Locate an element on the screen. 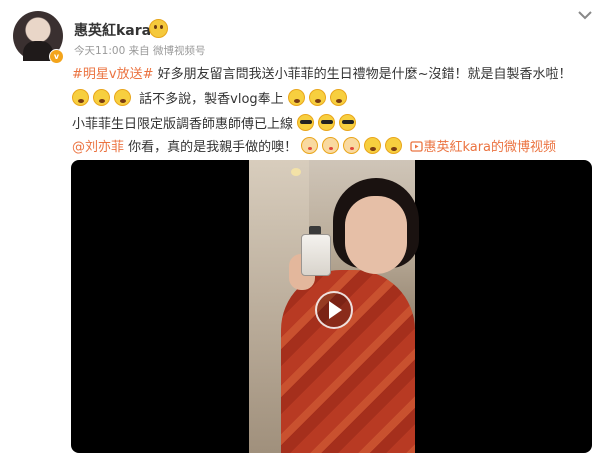  chevron-down-icon is located at coordinates (585, 15).